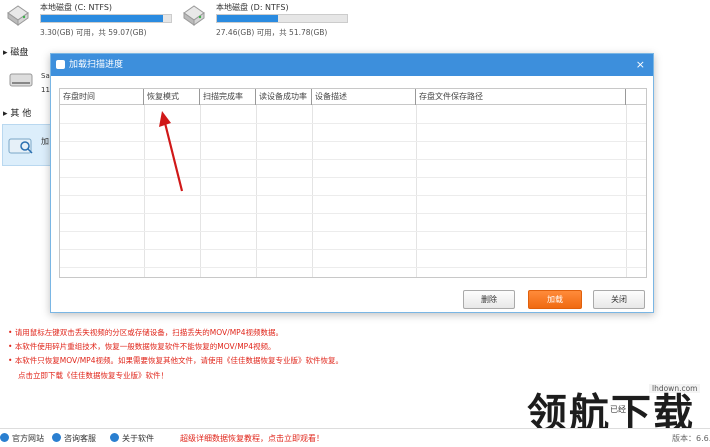  What do you see at coordinates (555, 299) in the screenshot?
I see `load-button: 加载` at bounding box center [555, 299].